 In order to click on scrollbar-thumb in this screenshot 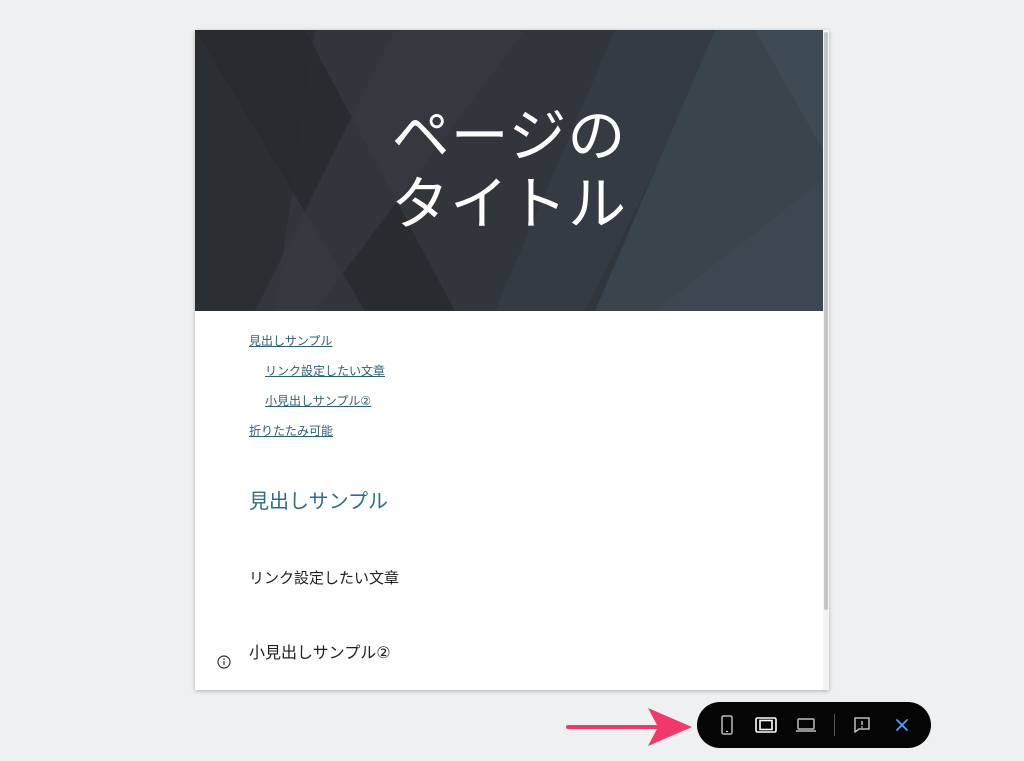, I will do `click(826, 321)`.